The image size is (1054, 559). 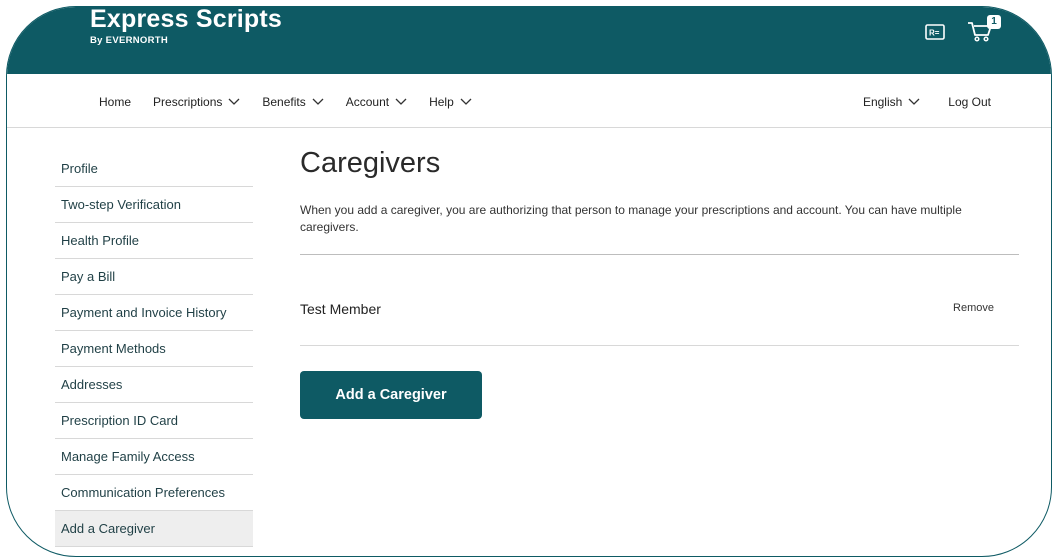 I want to click on id-card-icon: R=, so click(x=935, y=34).